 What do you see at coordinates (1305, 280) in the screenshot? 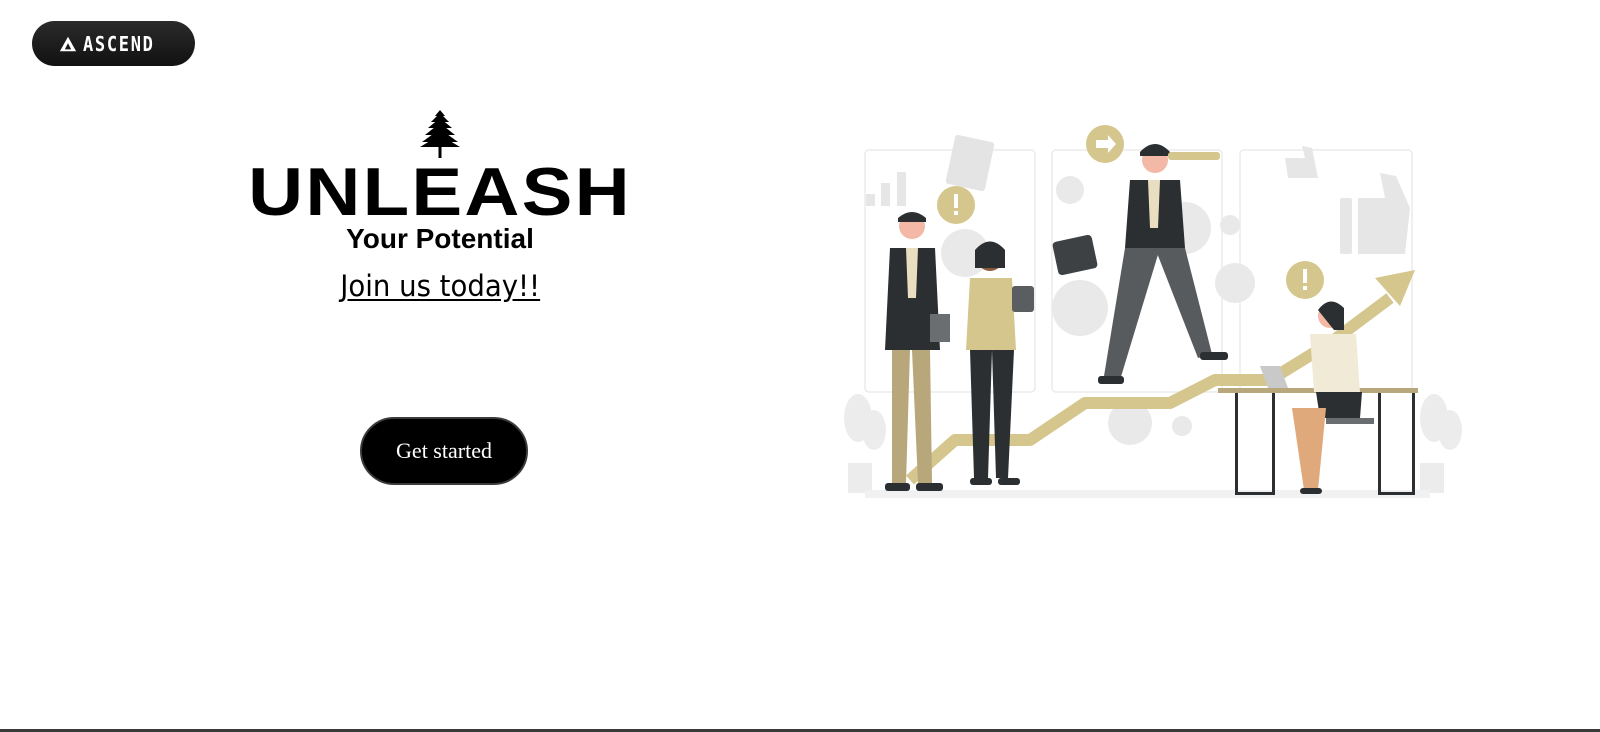
I see `alert-bubble-right-icon` at bounding box center [1305, 280].